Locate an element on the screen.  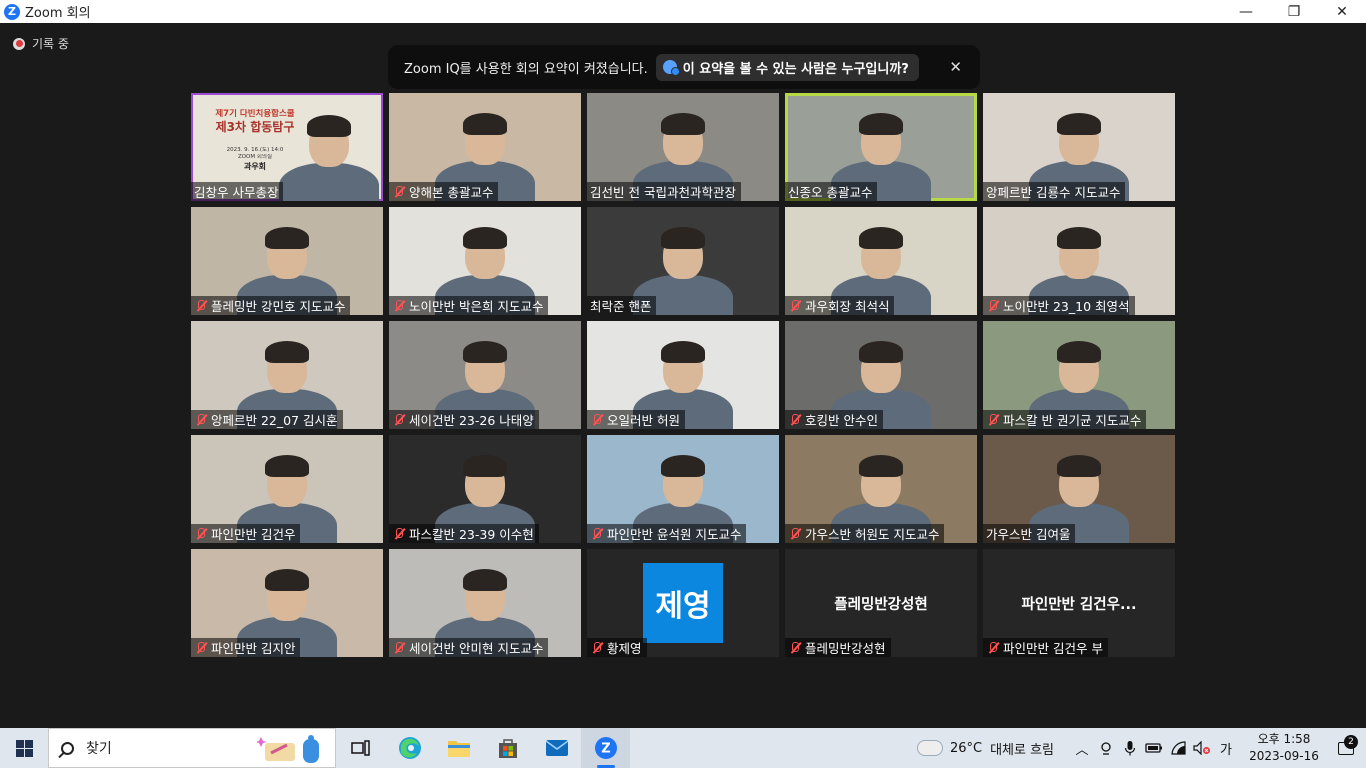
participant-name: 오일러반 허원 is located at coordinates (643, 420).